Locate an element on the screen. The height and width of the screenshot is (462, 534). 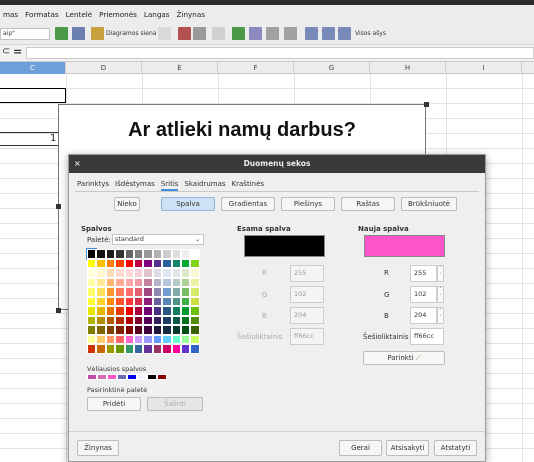
new-b-field: 204 is located at coordinates (423, 315).